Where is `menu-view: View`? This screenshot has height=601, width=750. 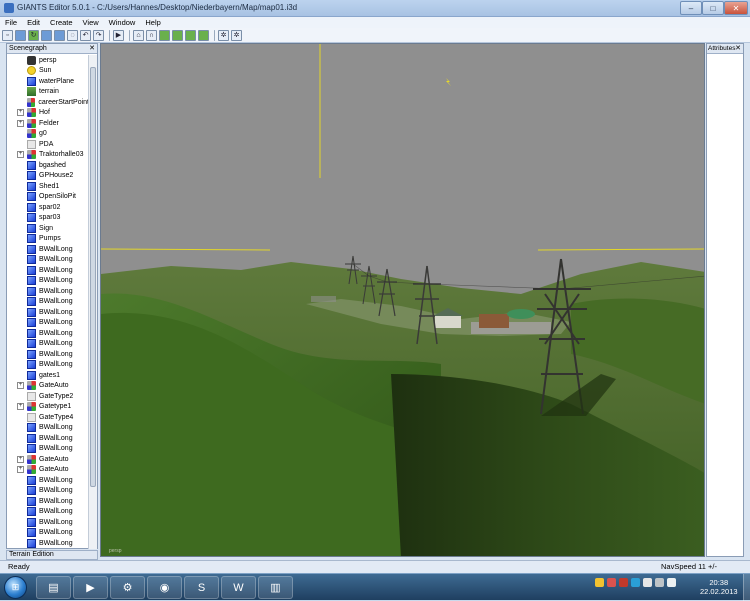
menu-view: View is located at coordinates (91, 22).